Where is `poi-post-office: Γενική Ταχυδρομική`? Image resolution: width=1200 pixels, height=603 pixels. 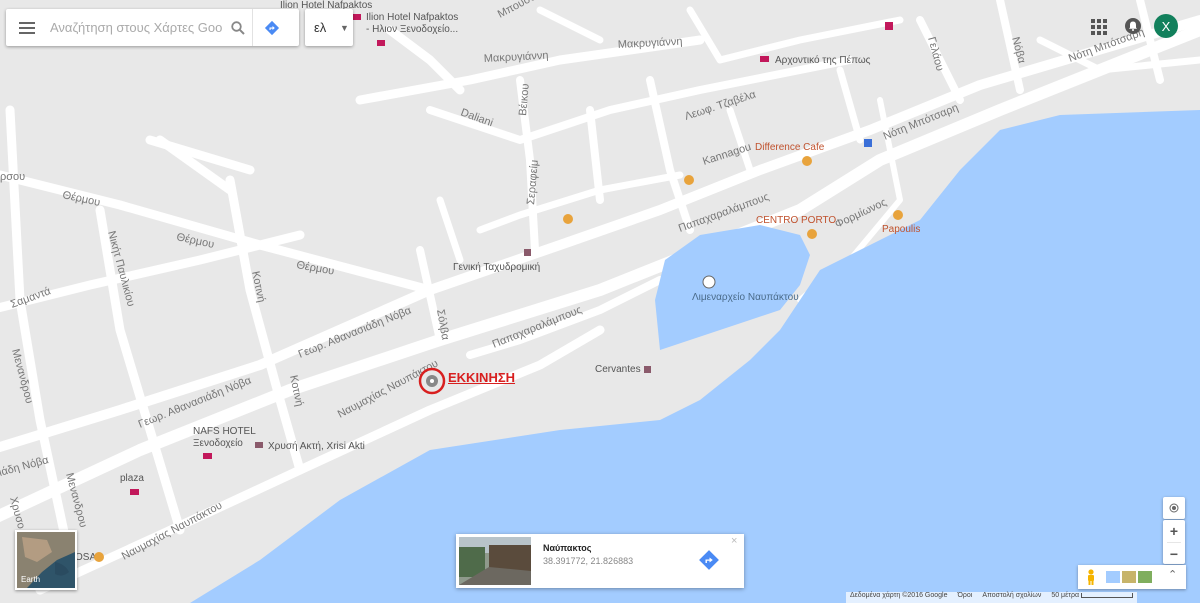 poi-post-office: Γενική Ταχυδρομική is located at coordinates (496, 267).